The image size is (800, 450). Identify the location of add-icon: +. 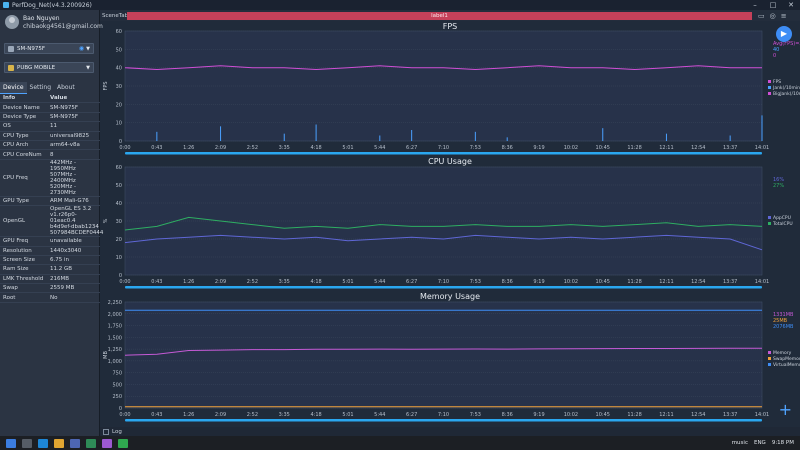
(785, 409).